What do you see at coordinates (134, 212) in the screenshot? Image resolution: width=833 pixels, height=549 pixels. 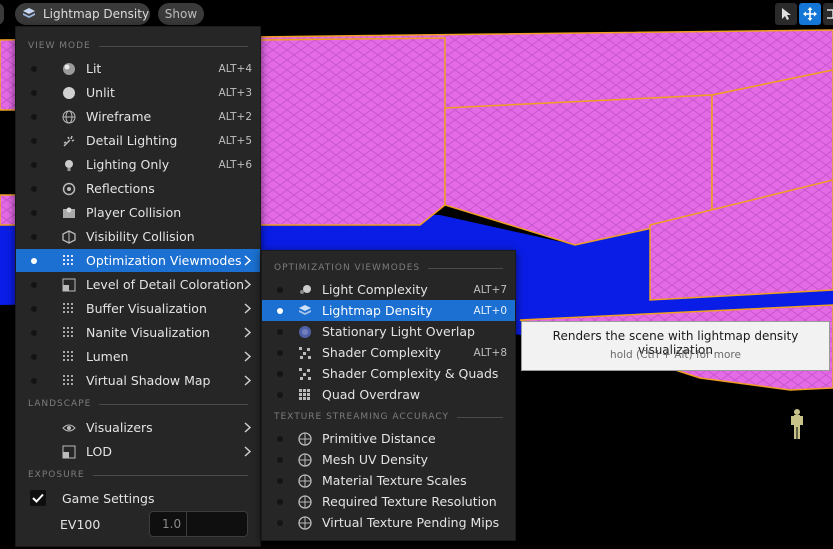 I see `menu-item-label: Player Collision` at bounding box center [134, 212].